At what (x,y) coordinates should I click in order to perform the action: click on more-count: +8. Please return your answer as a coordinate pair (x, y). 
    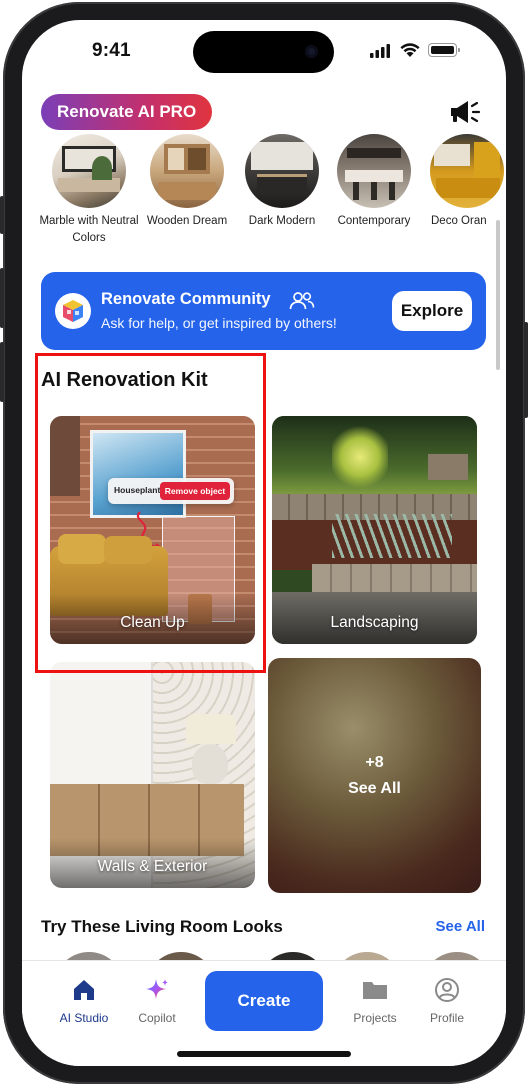
    Looking at the image, I should click on (374, 762).